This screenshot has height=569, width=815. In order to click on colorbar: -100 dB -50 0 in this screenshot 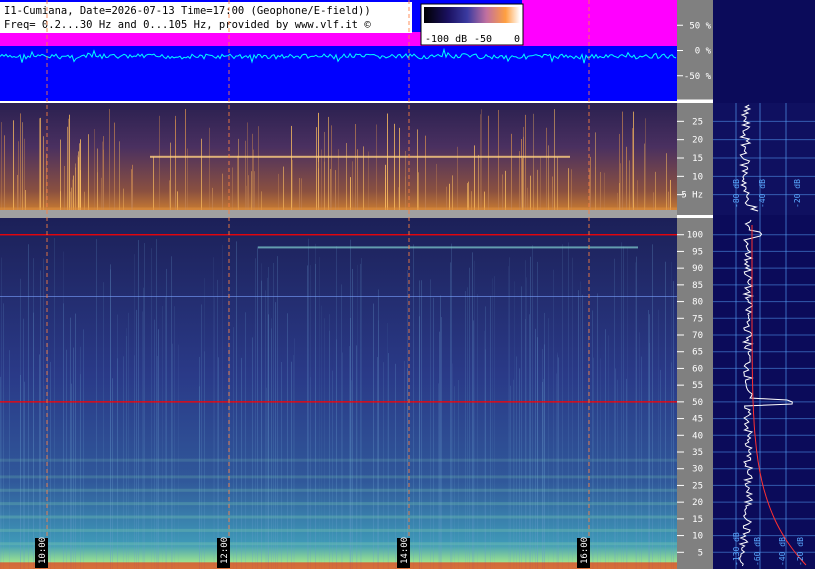, I will do `click(472, 24)`.